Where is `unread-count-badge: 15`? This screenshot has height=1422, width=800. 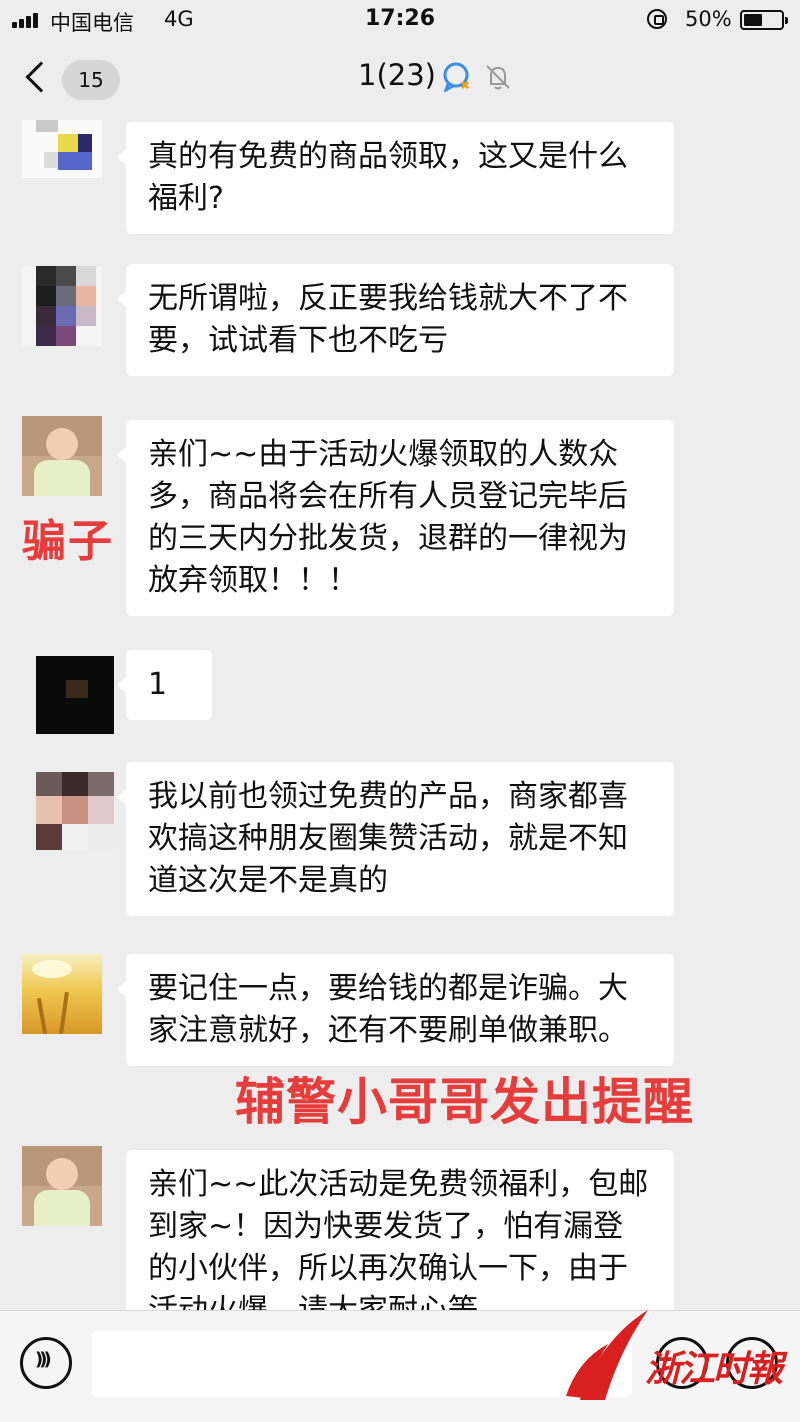
unread-count-badge: 15 is located at coordinates (91, 80).